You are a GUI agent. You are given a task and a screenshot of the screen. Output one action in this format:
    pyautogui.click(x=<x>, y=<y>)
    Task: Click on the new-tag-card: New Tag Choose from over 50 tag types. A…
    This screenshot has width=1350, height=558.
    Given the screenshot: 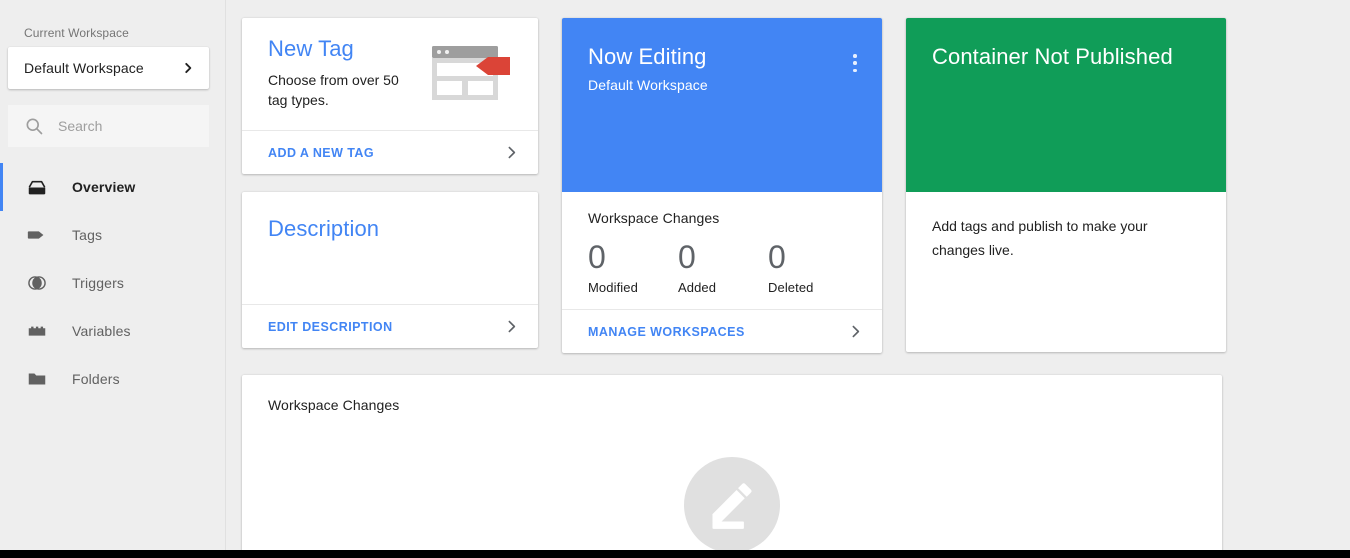 What is the action you would take?
    pyautogui.click(x=390, y=96)
    